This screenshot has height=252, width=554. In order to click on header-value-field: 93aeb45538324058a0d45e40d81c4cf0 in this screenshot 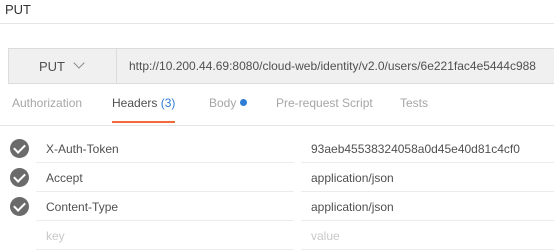, I will do `click(427, 148)`.